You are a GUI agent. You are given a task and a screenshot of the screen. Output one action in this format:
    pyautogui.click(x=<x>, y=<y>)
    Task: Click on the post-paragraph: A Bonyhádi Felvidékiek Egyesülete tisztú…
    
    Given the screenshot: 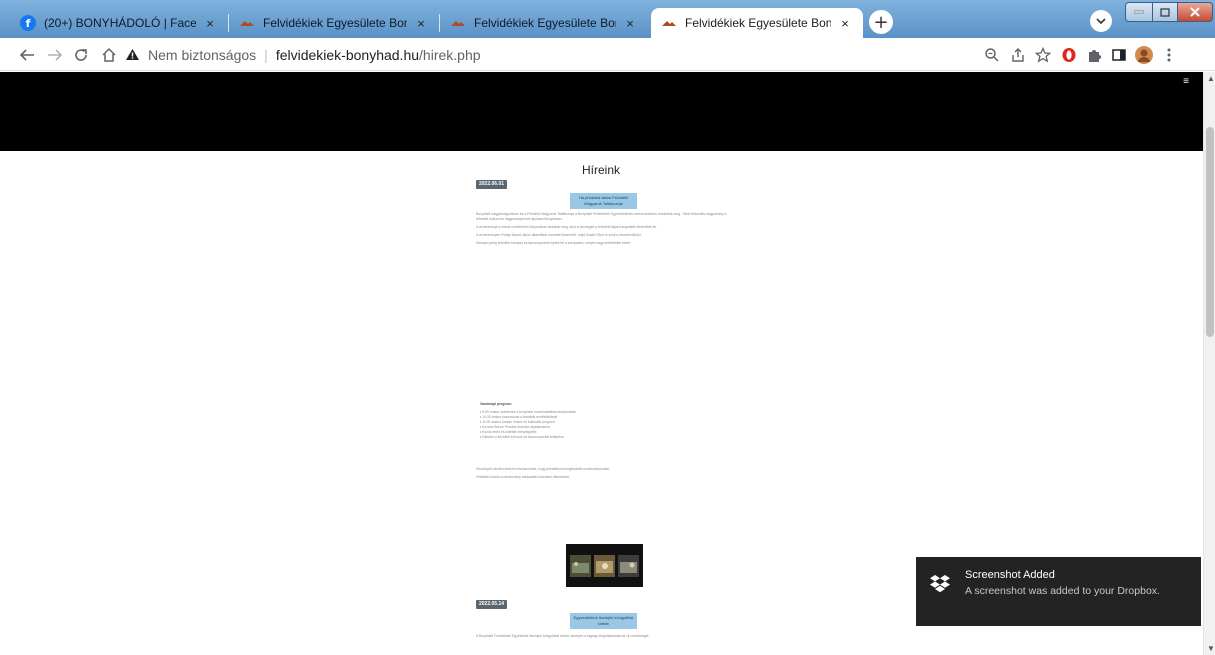 What is the action you would take?
    pyautogui.click(x=563, y=636)
    